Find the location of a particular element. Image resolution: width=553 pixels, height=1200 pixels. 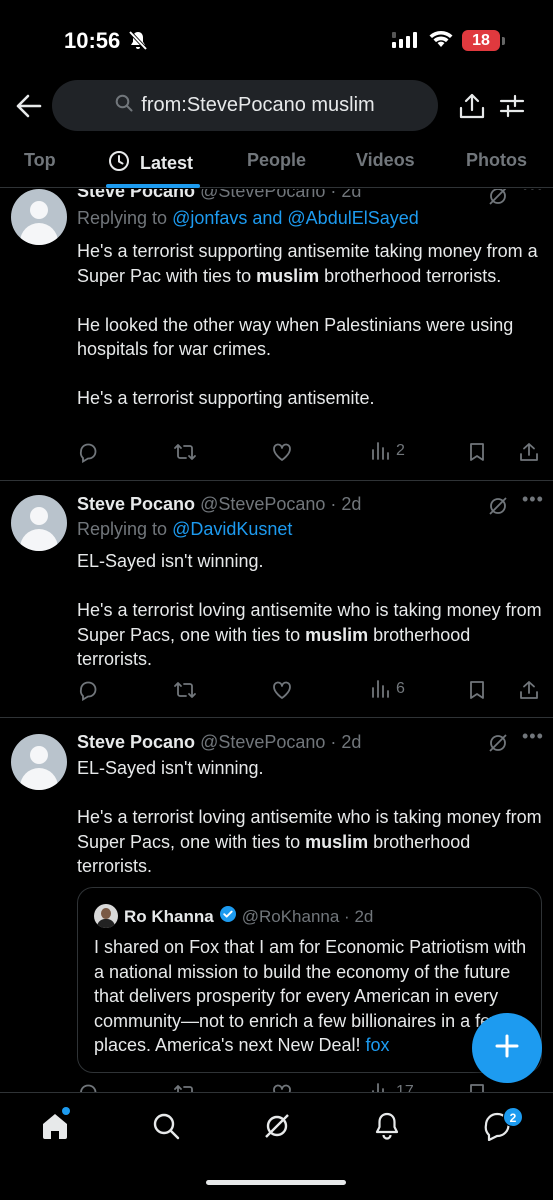

replying-to: Replying to @jonfavs and @AbdulElSayed is located at coordinates (248, 218).